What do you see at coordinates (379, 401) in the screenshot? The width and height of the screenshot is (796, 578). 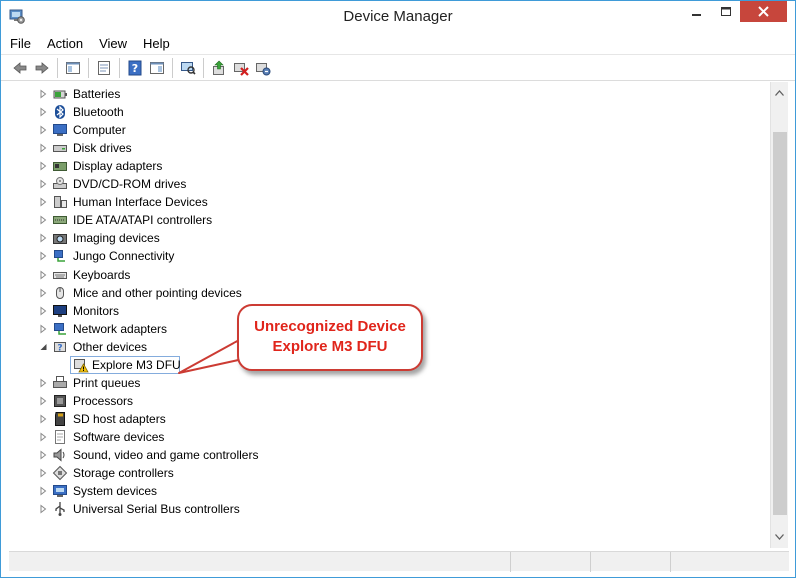 I see `tree-category-processors: Processors` at bounding box center [379, 401].